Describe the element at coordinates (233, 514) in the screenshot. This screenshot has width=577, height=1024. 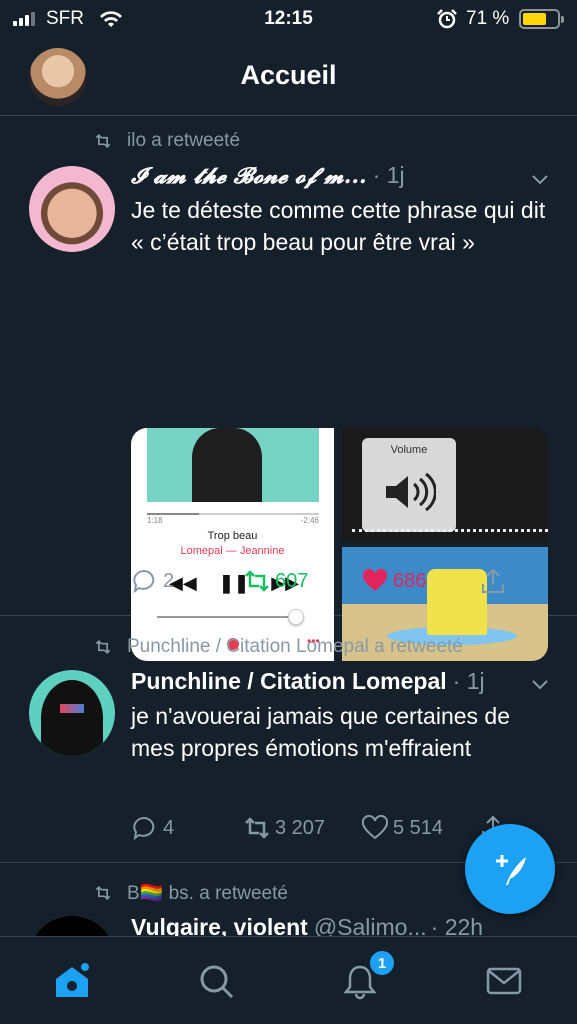
I see `progress-bar` at that location.